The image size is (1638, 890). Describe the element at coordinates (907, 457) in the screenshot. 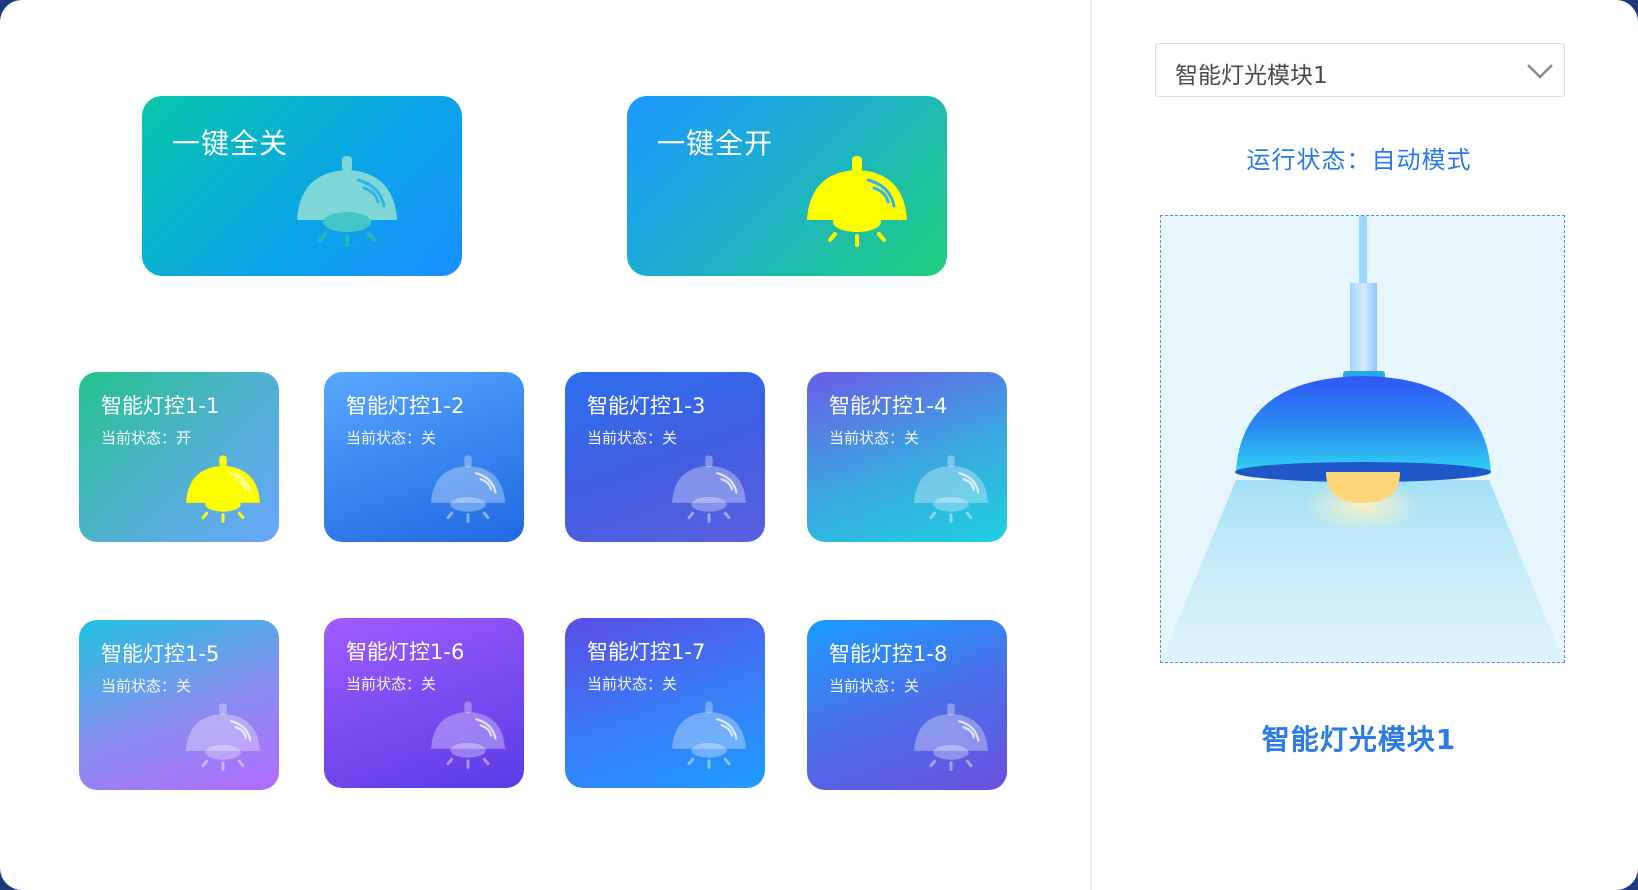

I see `light-card-1-4: 智能灯控1-4 当前状态：关` at that location.